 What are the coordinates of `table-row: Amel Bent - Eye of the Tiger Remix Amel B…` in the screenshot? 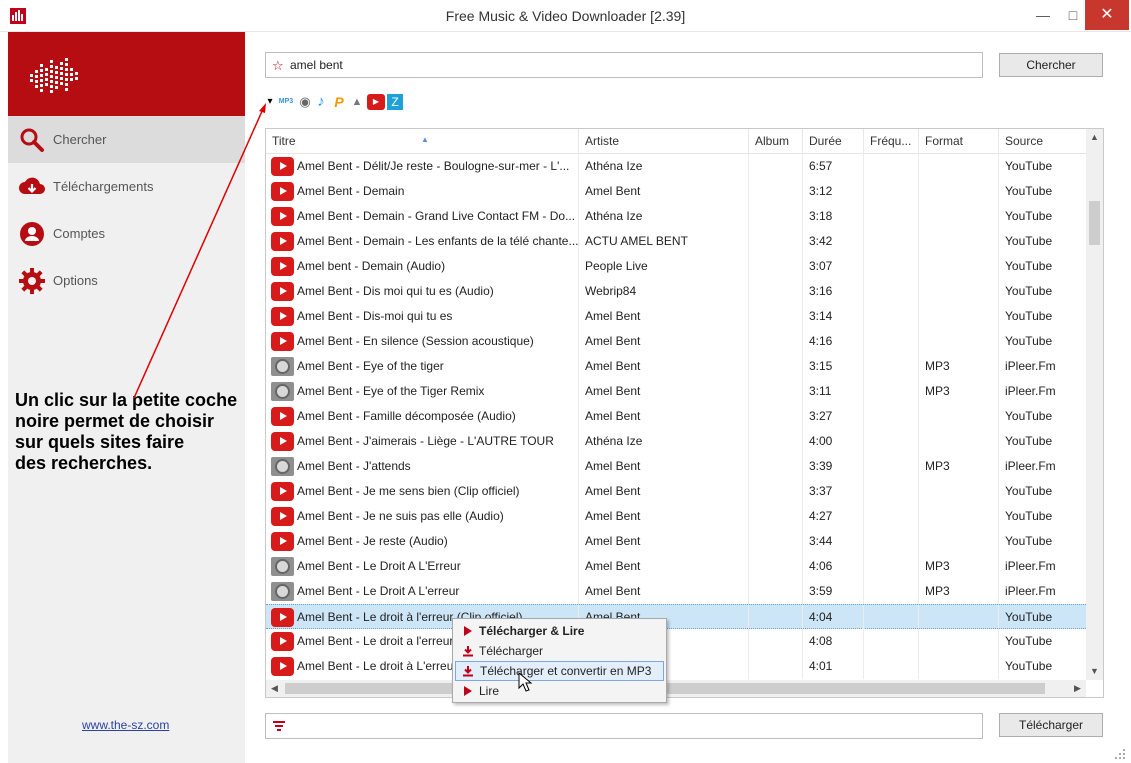 It's located at (676, 391).